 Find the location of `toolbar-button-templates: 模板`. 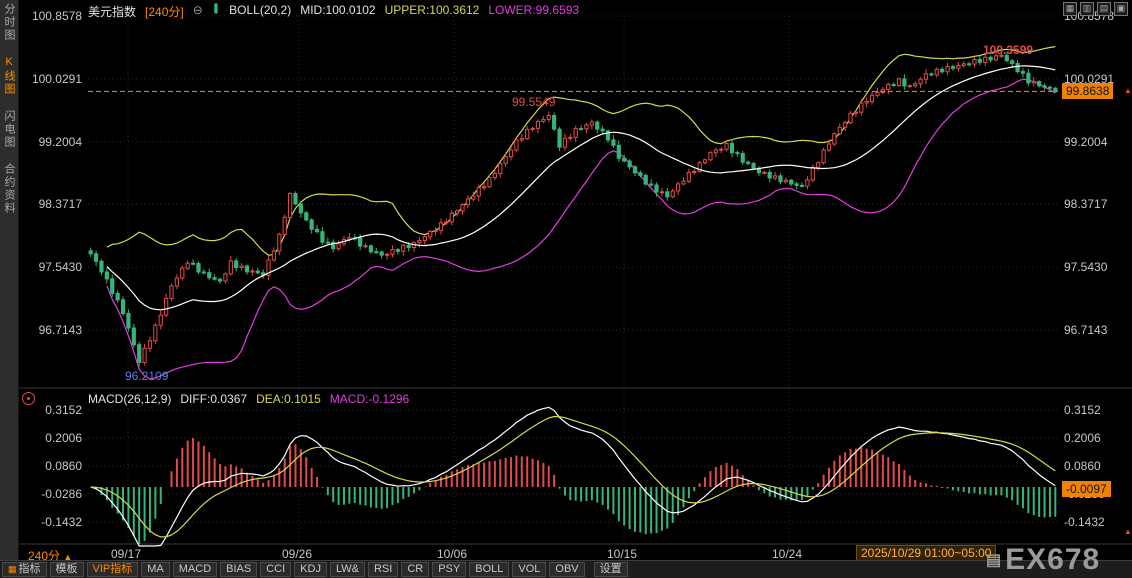

toolbar-button-templates: 模板 is located at coordinates (66, 569).